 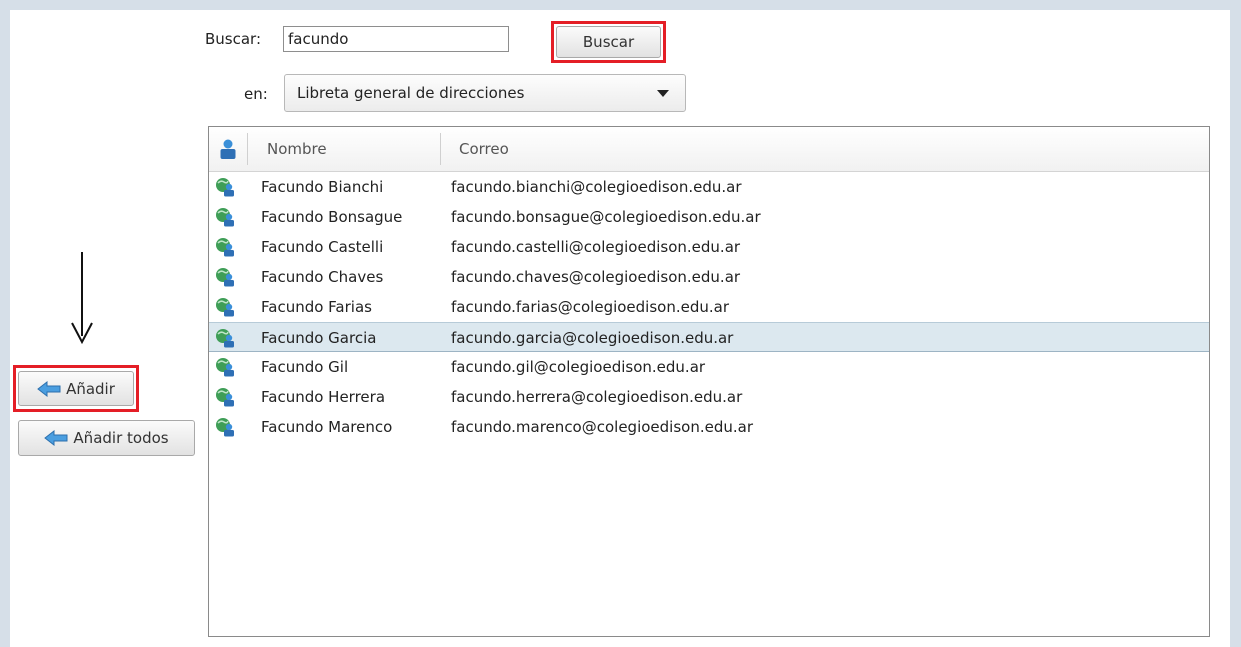 What do you see at coordinates (411, 93) in the screenshot?
I see `address-book-select-value: Libreta general de direcciones` at bounding box center [411, 93].